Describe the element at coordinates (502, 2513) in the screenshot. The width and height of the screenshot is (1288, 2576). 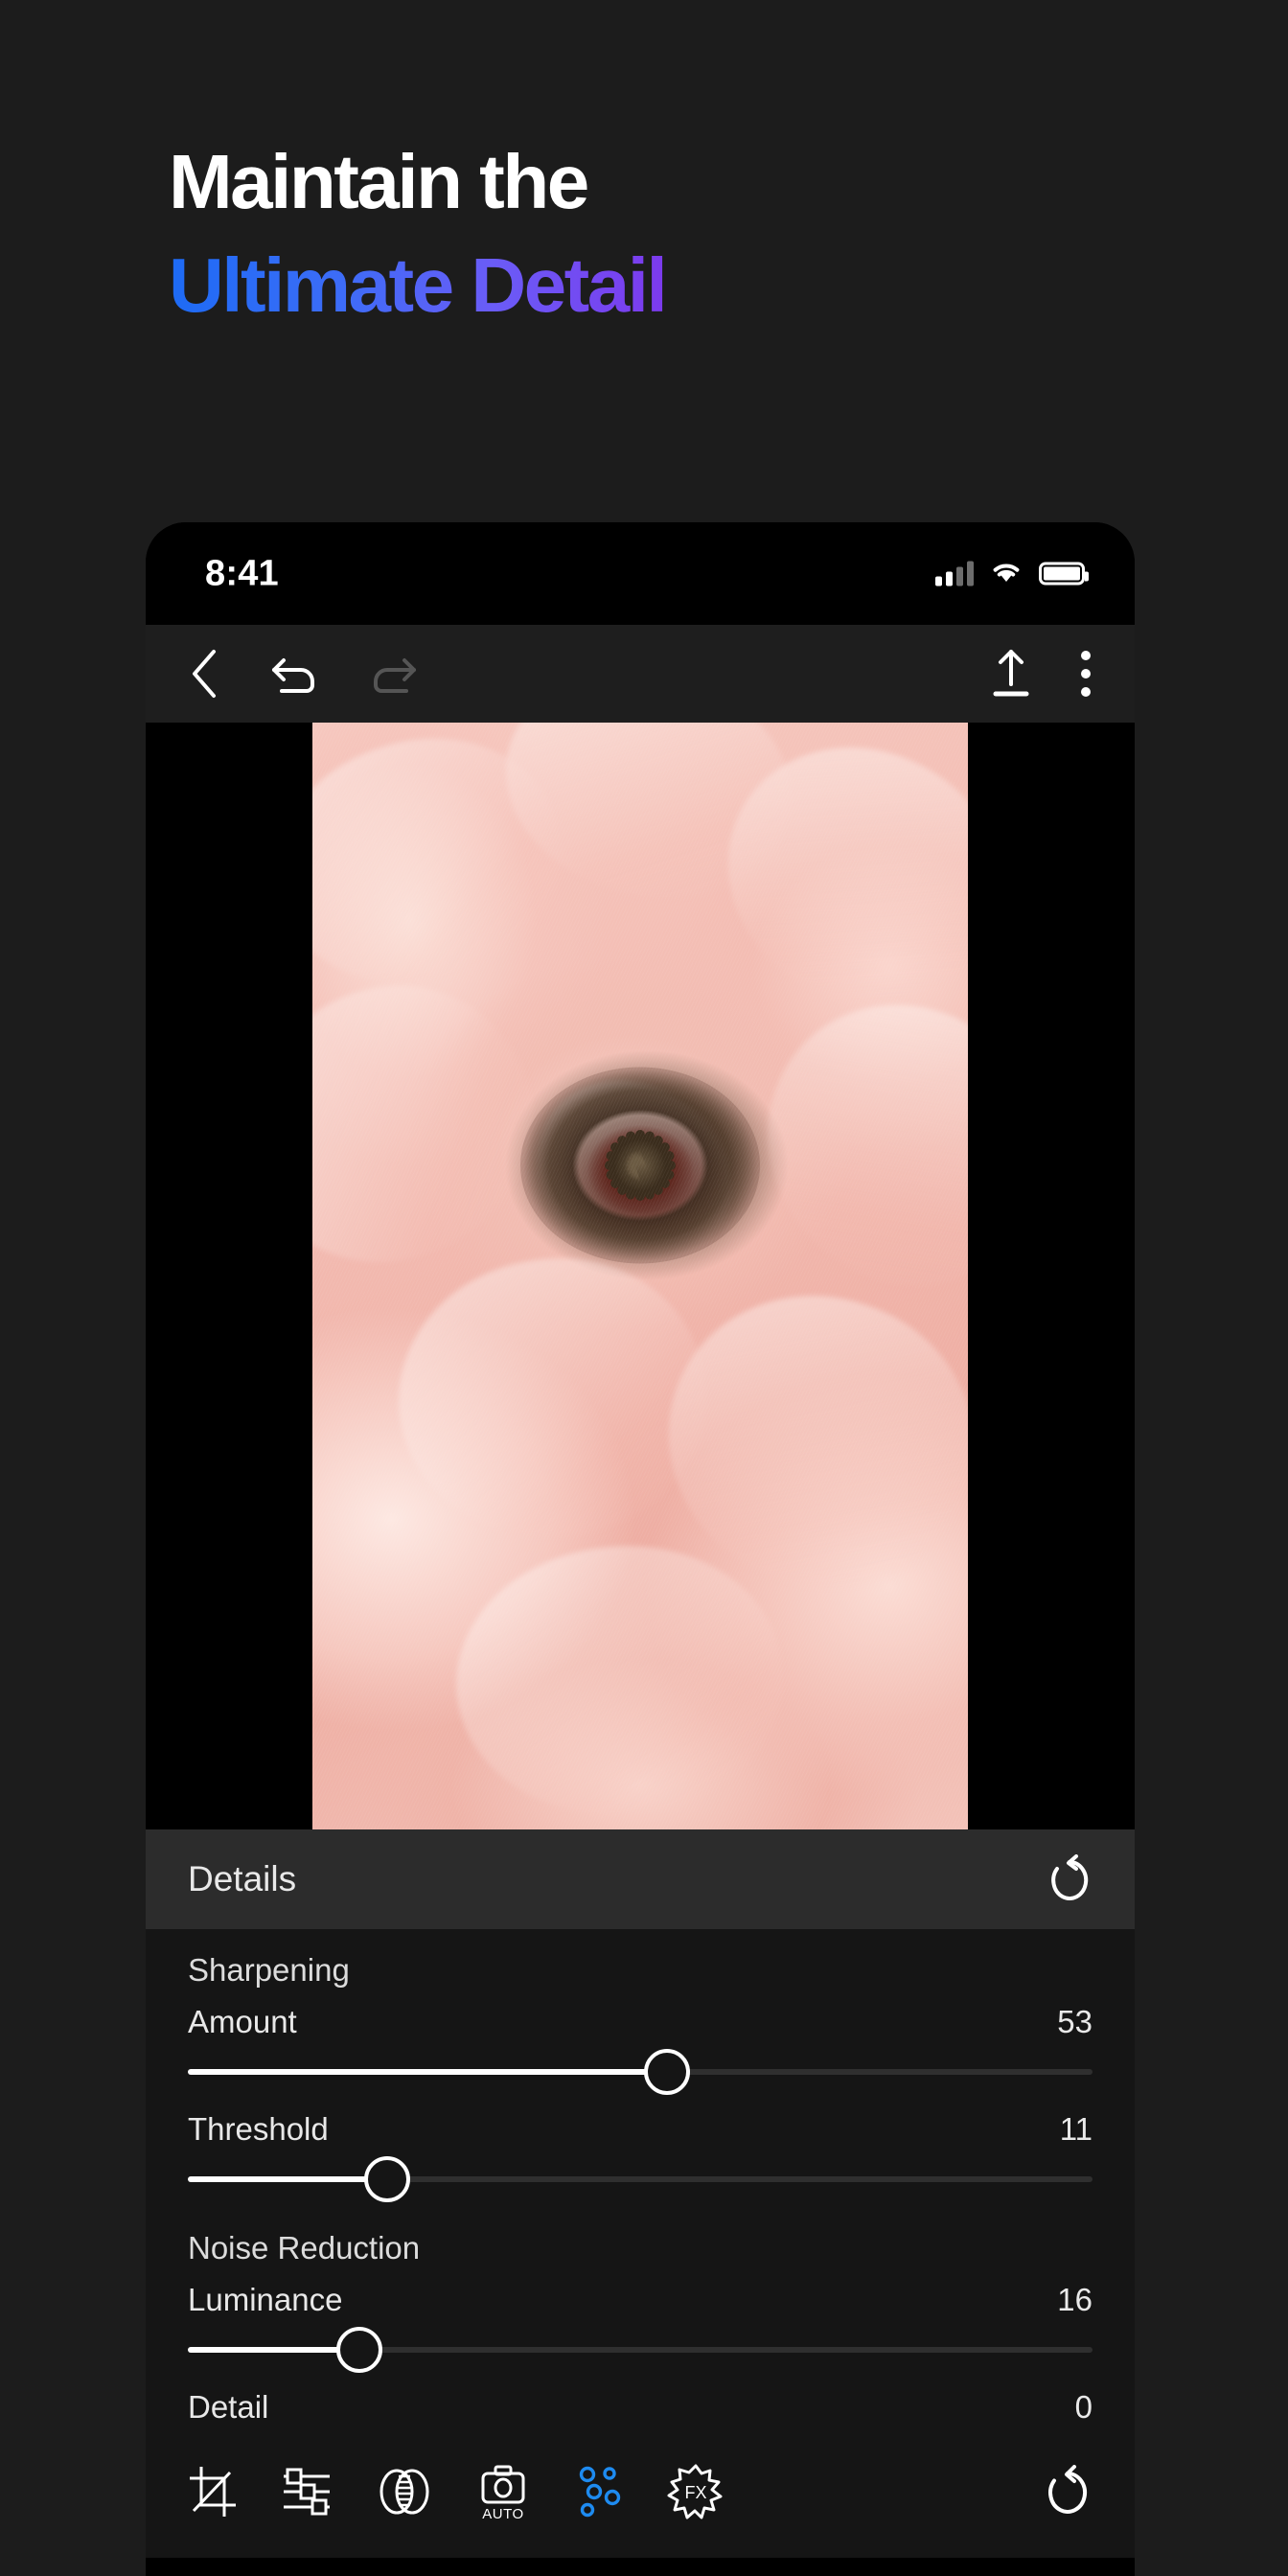
I see `svg-text: AUTO` at that location.